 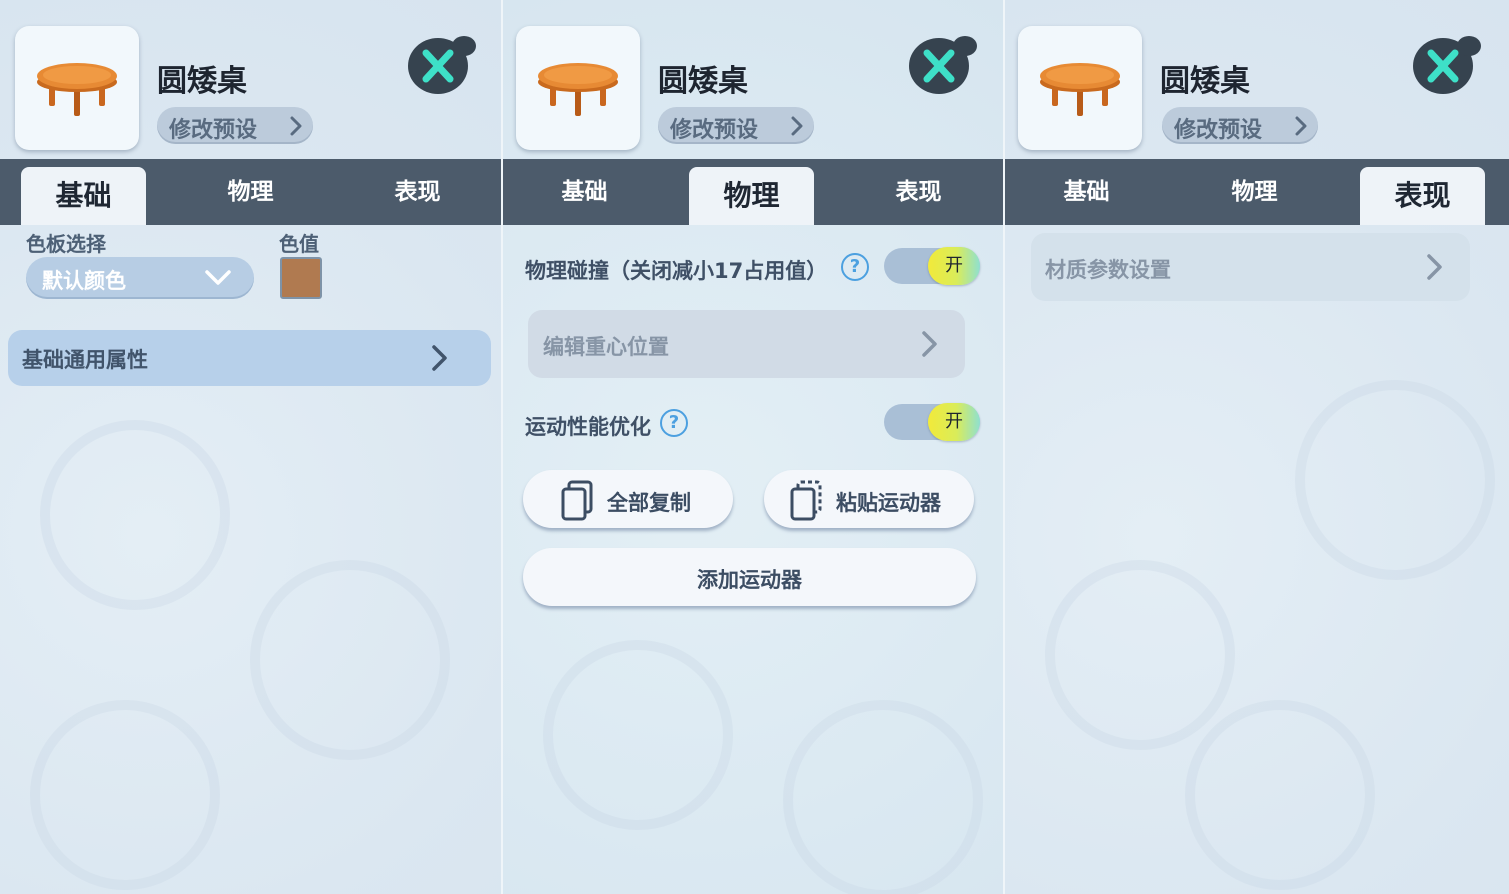 I want to click on copy-all-button: 全部复制, so click(x=628, y=499).